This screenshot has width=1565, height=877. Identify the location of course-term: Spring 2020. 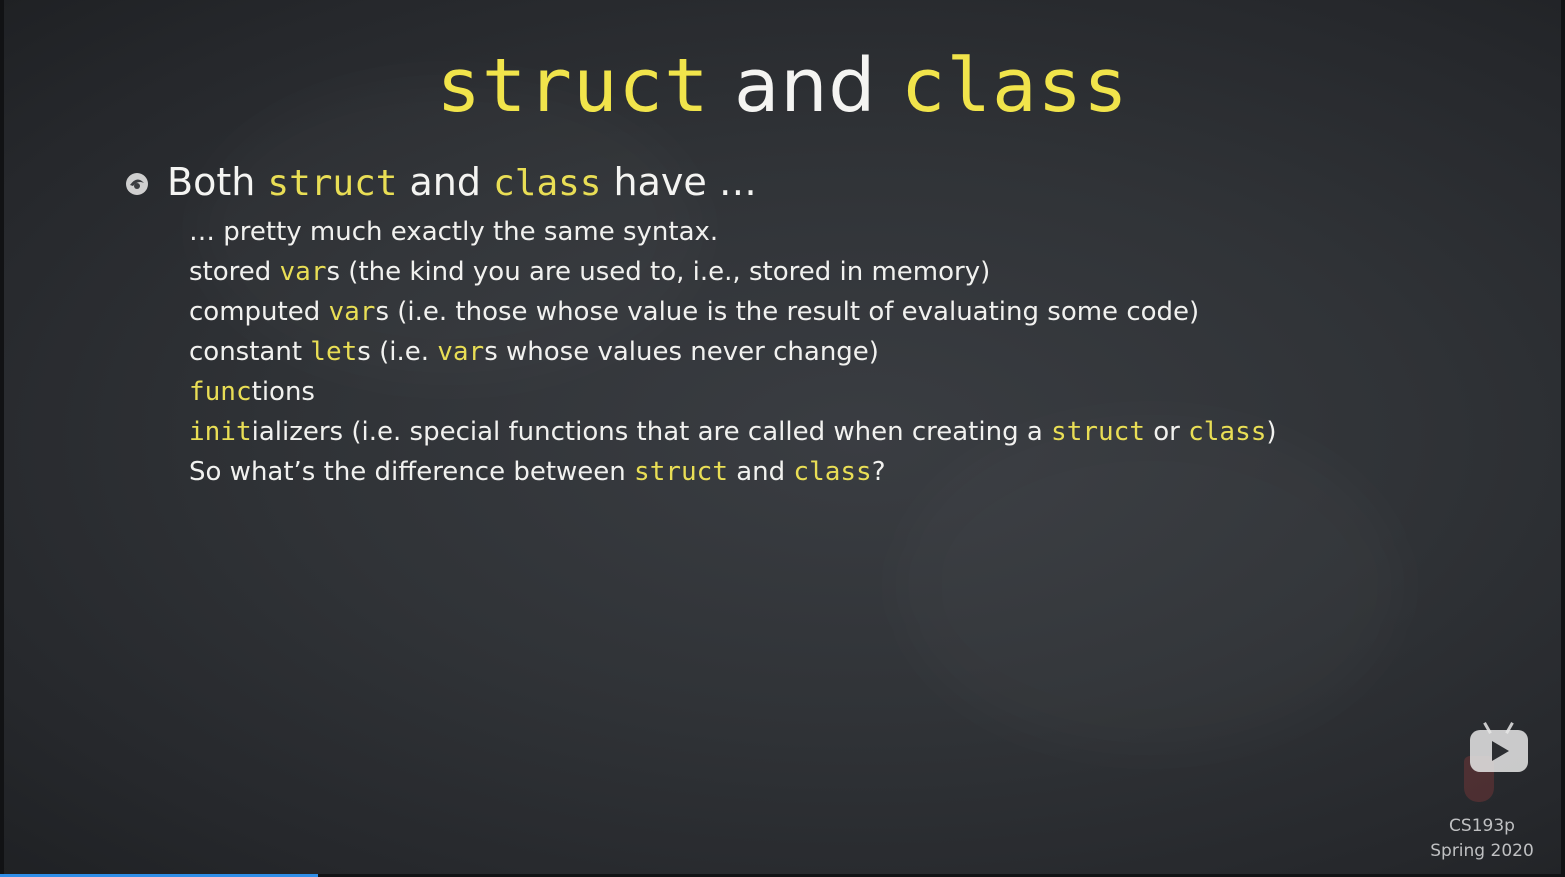
(1482, 851).